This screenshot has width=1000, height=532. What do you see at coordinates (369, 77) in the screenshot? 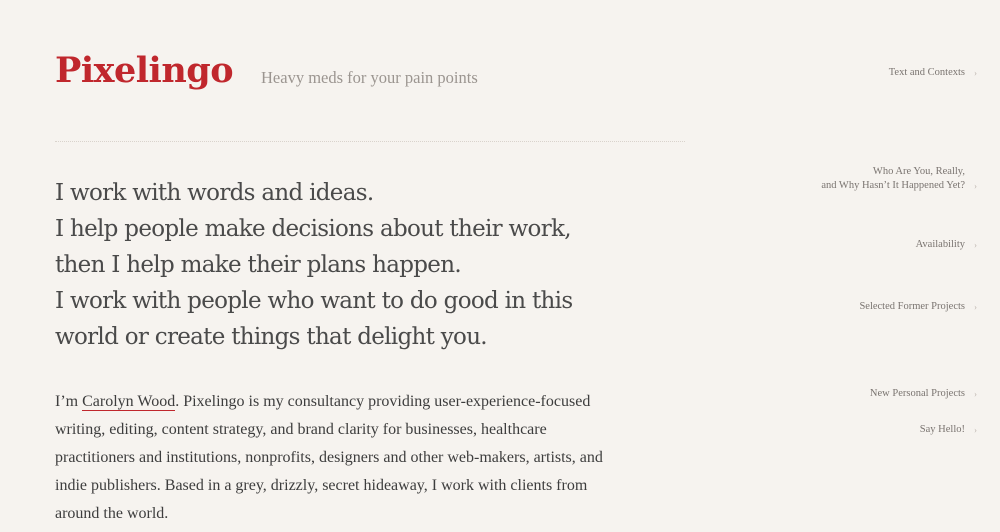
I see `site-tagline: Heavy meds for your pain points` at bounding box center [369, 77].